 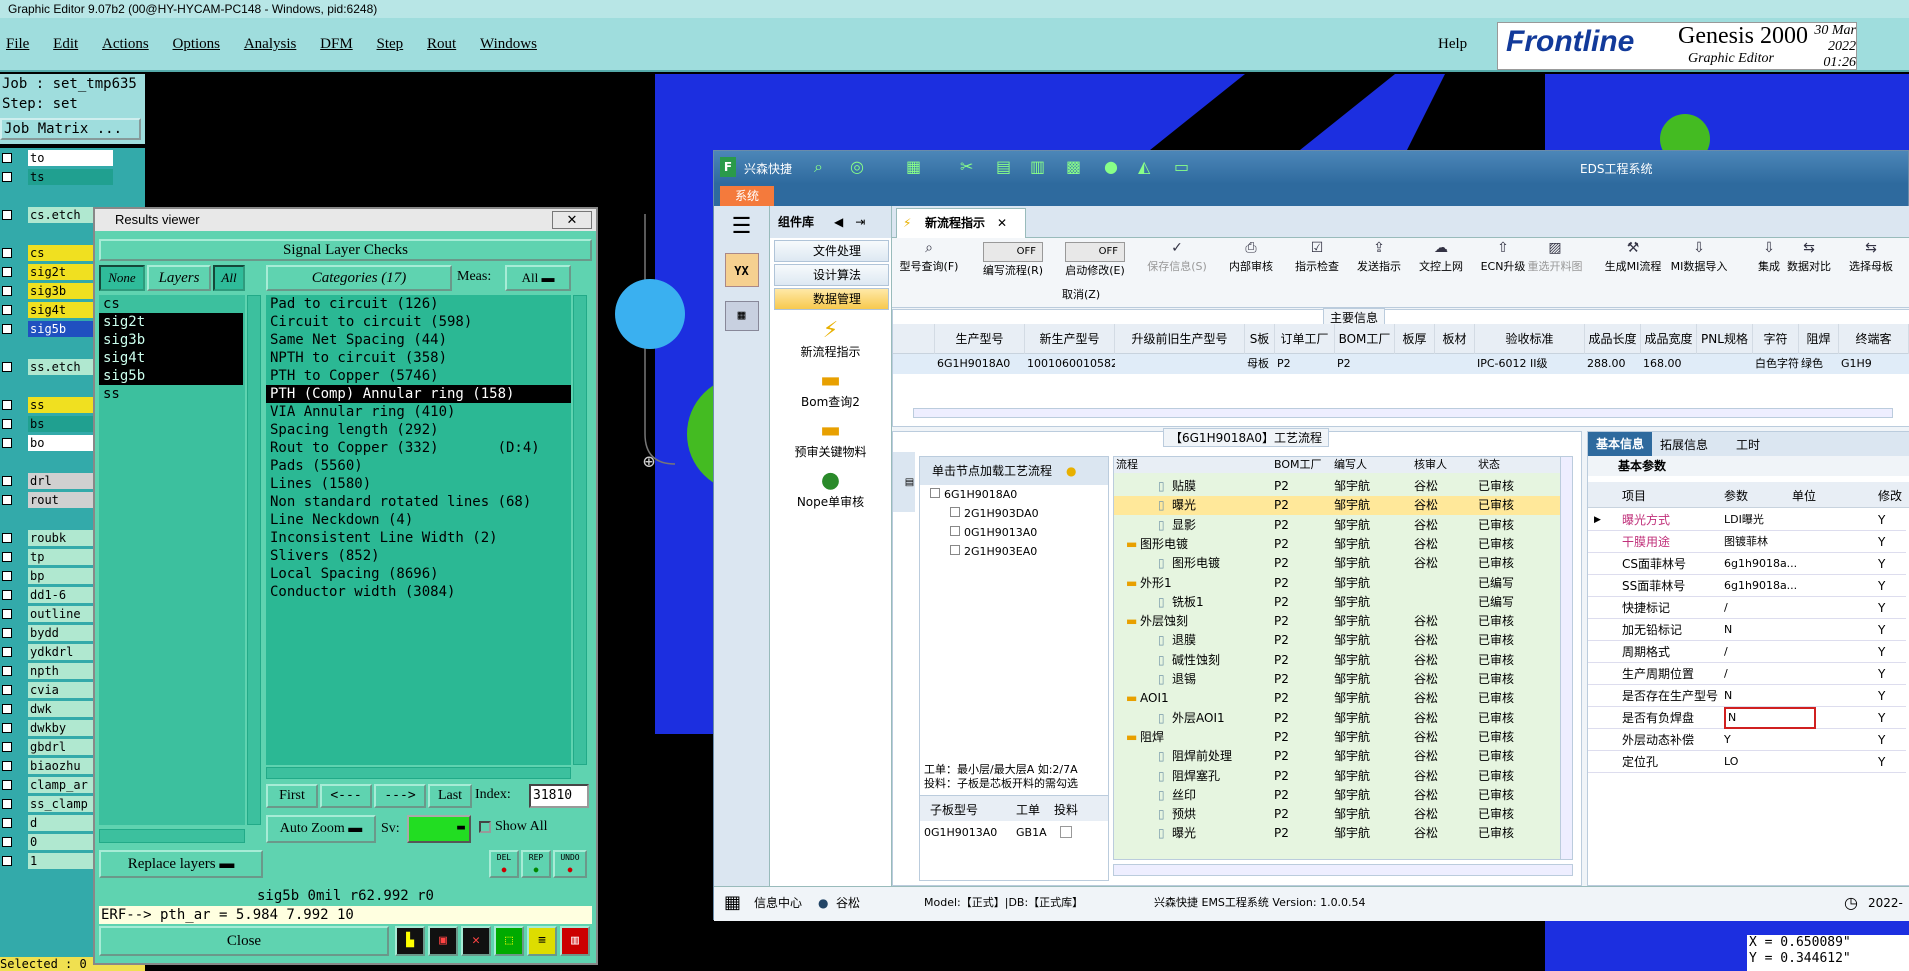 I want to click on grid-icon: ▦, so click(x=913, y=166).